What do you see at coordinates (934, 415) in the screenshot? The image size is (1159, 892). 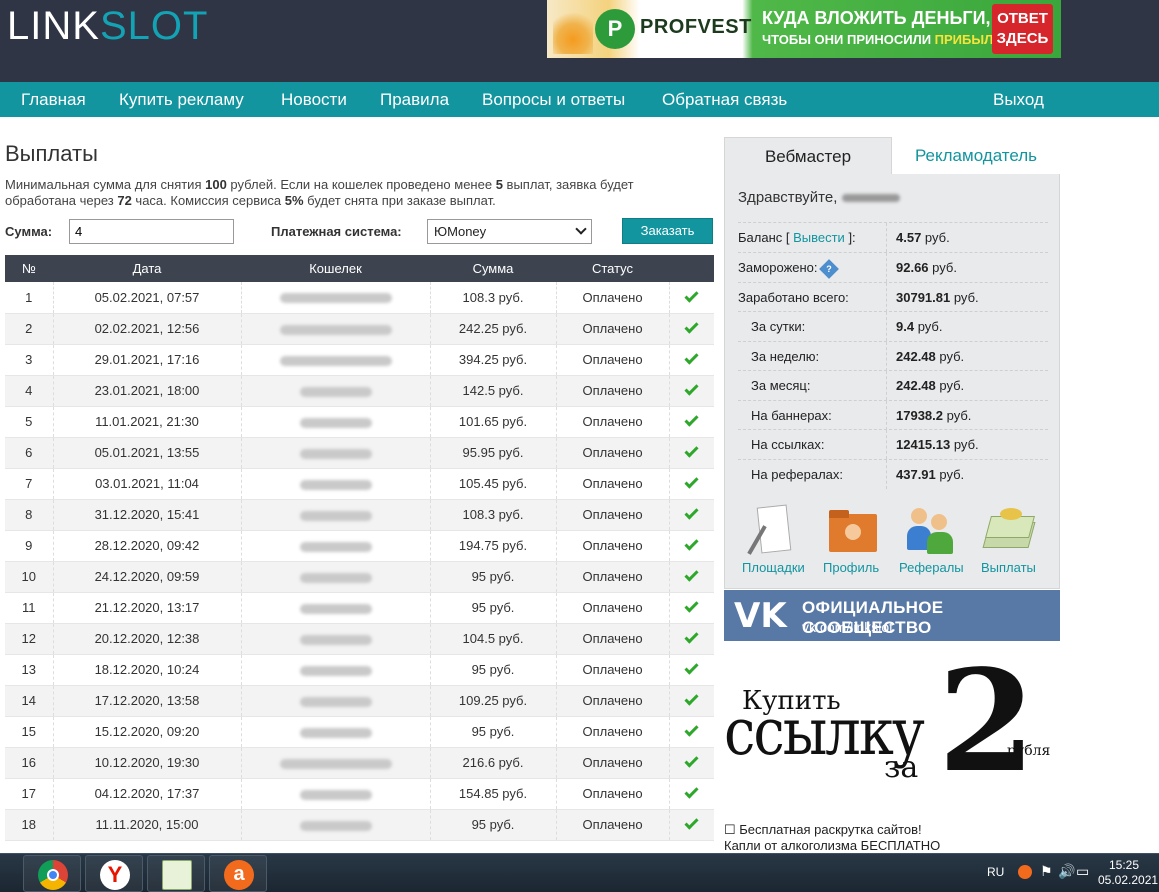 I see `stat-value: 17938.2 руб.` at bounding box center [934, 415].